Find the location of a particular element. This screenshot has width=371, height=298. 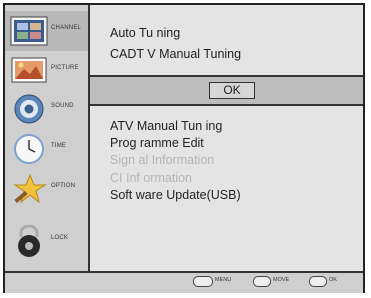

sidebar-item-channel: CHANNEL is located at coordinates (46, 31).